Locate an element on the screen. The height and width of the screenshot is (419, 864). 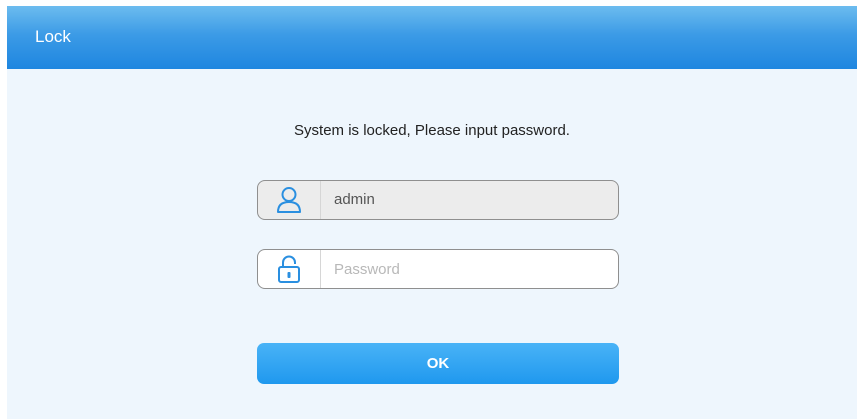
username-icon-box is located at coordinates (289, 200).